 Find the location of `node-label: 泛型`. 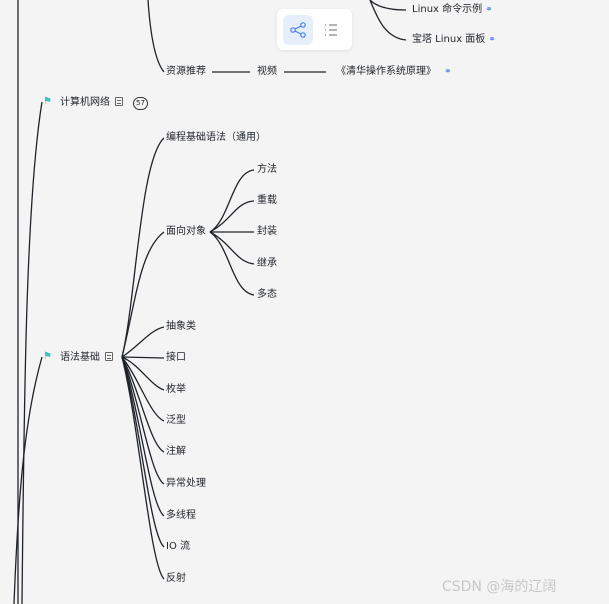

node-label: 泛型 is located at coordinates (176, 420).